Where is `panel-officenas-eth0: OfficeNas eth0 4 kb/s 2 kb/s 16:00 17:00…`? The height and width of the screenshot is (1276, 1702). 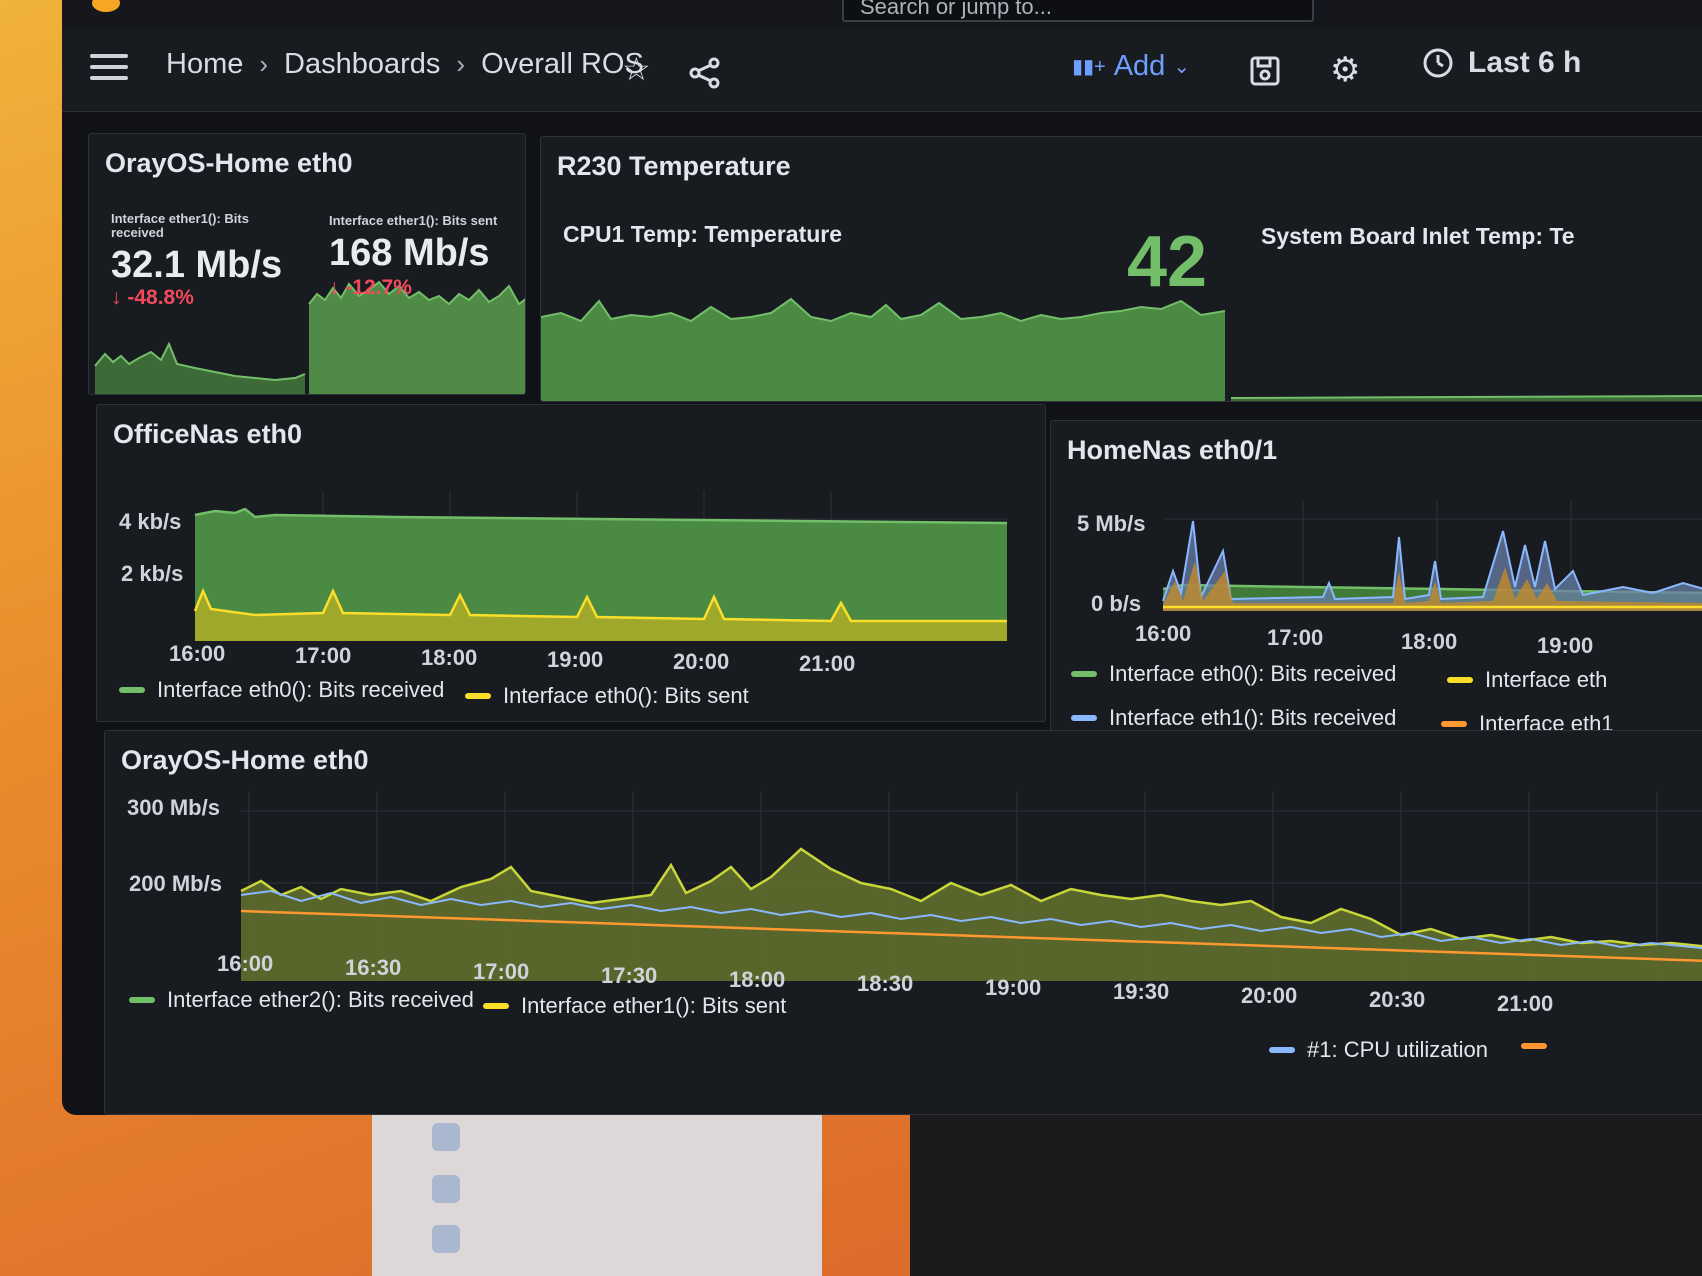
panel-officenas-eth0: OfficeNas eth0 4 kb/s 2 kb/s 16:00 17:00… is located at coordinates (571, 563).